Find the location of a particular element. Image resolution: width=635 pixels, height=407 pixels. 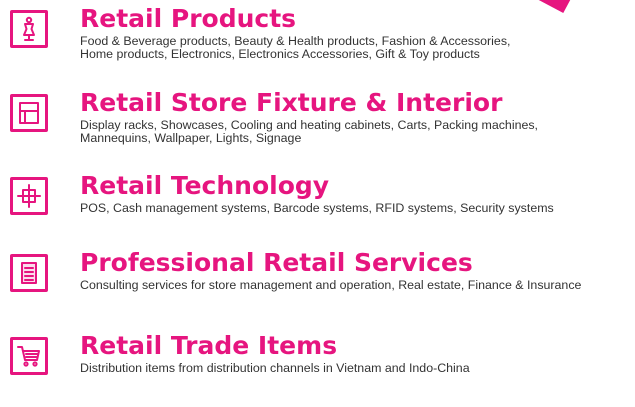

document-icon is located at coordinates (29, 273).